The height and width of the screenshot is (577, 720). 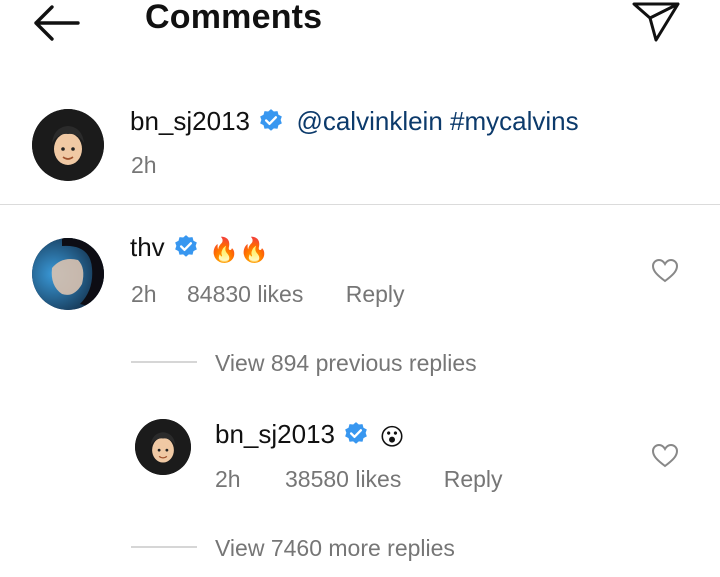 I want to click on caption-text: @calvinklein #mycalvins, so click(x=437, y=121).